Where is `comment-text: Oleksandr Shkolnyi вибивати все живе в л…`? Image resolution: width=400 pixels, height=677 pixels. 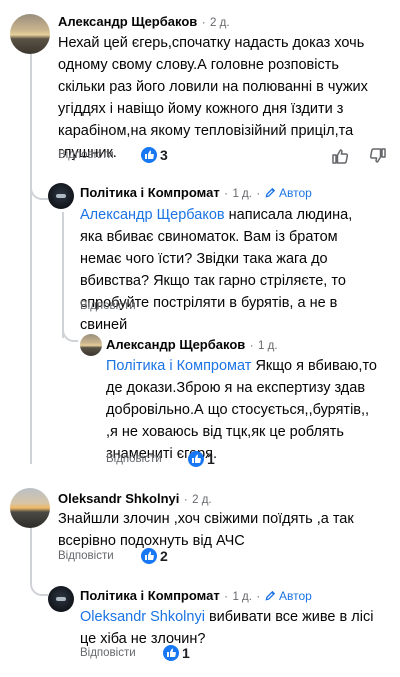
comment-text: Oleksandr Shkolnyi вибивати все живе в л… is located at coordinates (230, 628).